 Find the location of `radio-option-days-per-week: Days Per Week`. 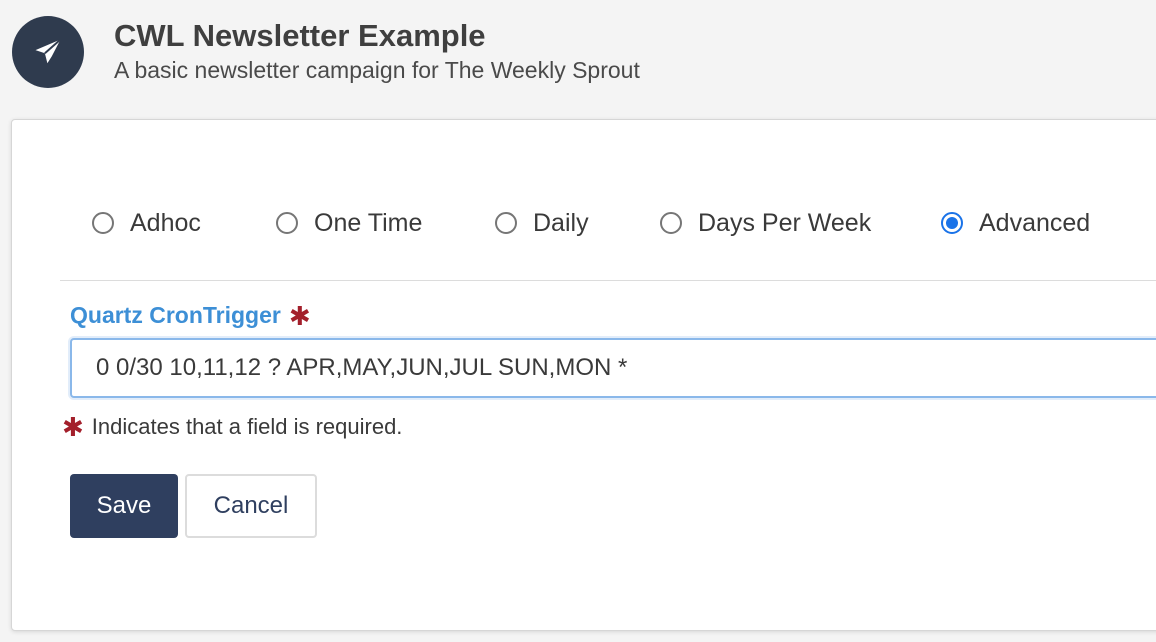

radio-option-days-per-week: Days Per Week is located at coordinates (765, 223).